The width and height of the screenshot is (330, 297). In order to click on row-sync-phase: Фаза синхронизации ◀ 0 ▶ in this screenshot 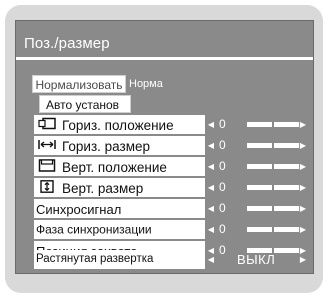, I will do `click(173, 229)`.